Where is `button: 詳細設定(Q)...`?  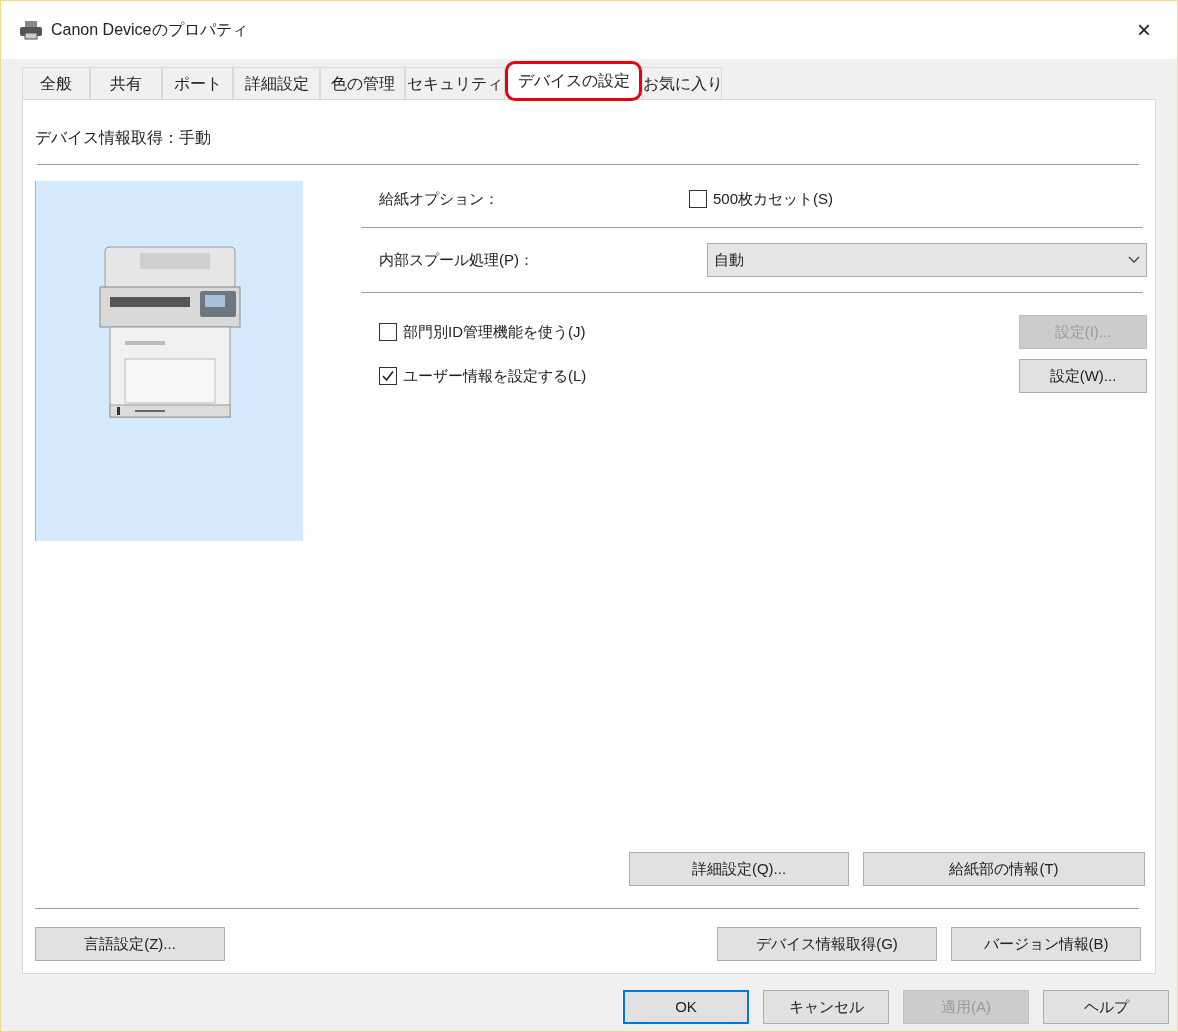
button: 詳細設定(Q)... is located at coordinates (739, 869).